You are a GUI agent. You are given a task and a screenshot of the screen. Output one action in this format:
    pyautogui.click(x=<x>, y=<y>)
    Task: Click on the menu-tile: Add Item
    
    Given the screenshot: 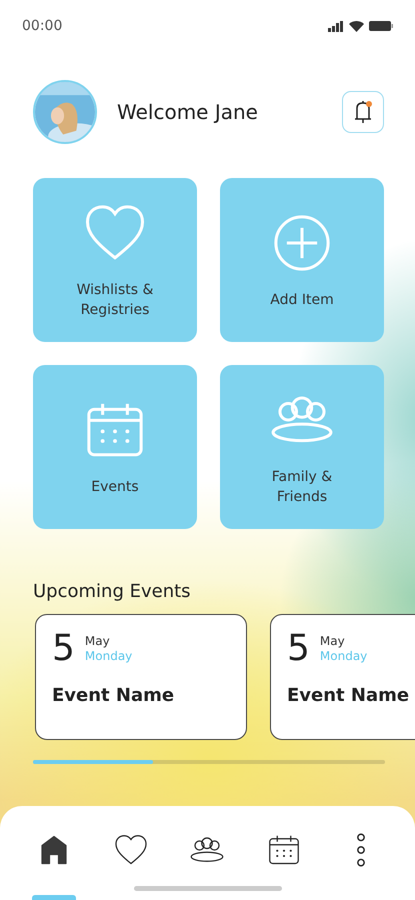 What is the action you would take?
    pyautogui.click(x=302, y=260)
    